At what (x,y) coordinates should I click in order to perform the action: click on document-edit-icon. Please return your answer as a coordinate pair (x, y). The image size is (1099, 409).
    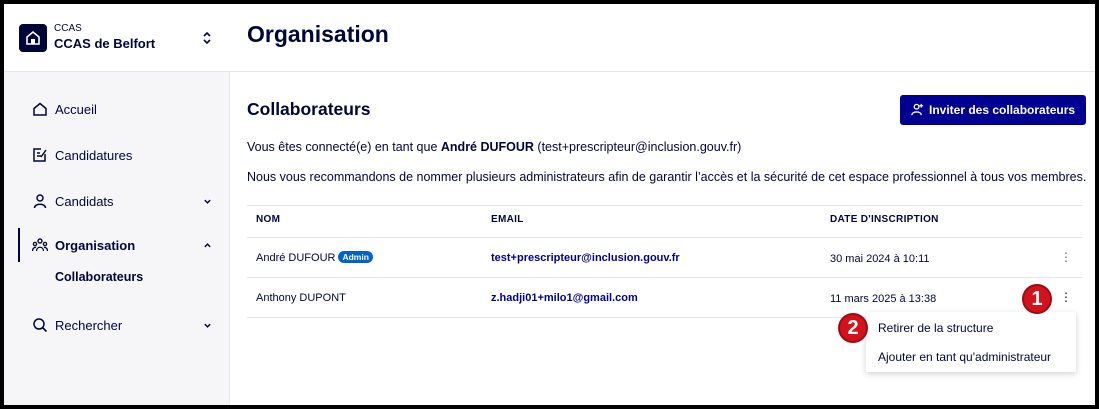
    Looking at the image, I should click on (40, 155).